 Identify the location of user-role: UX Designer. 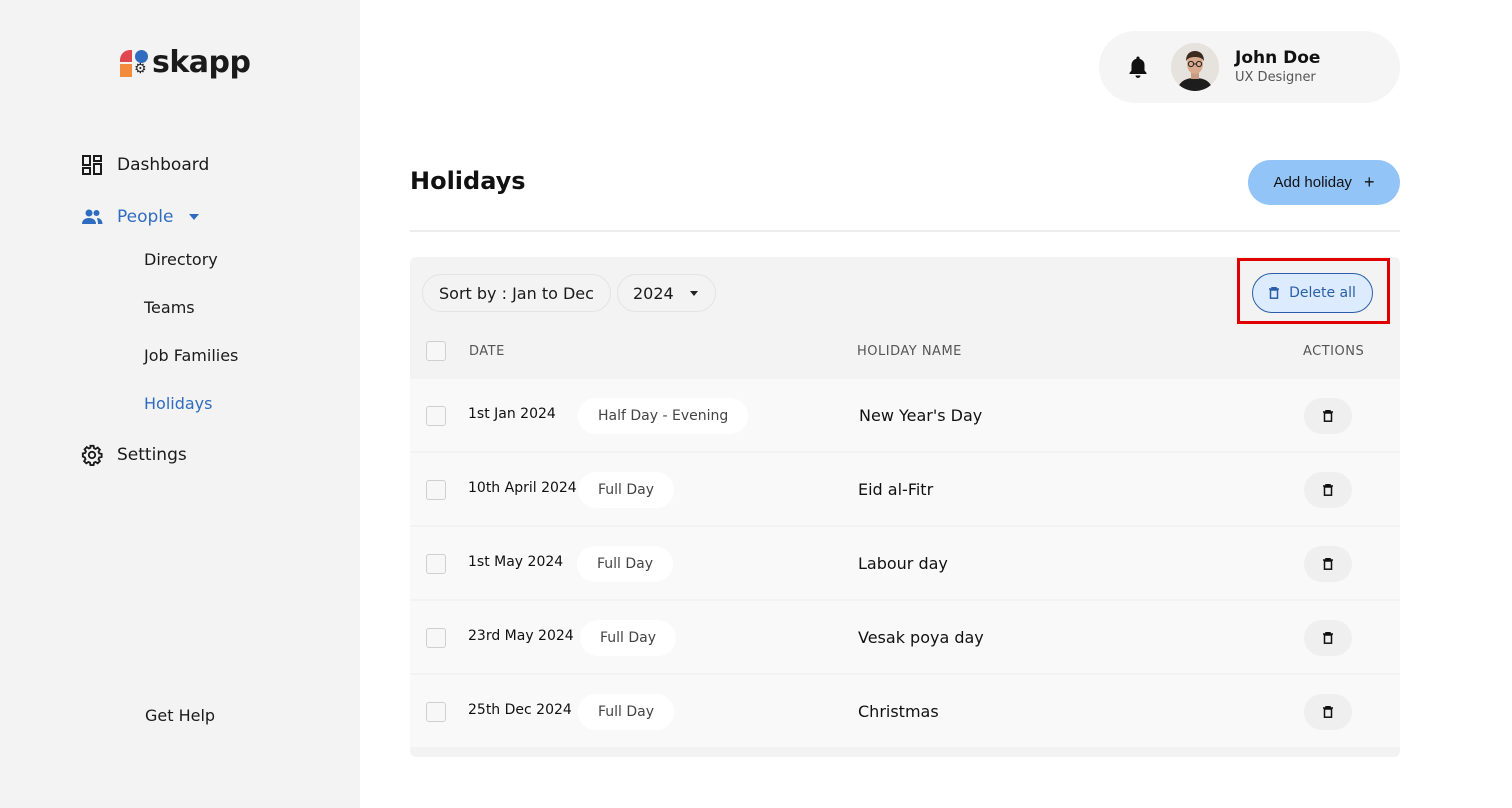
(1275, 77).